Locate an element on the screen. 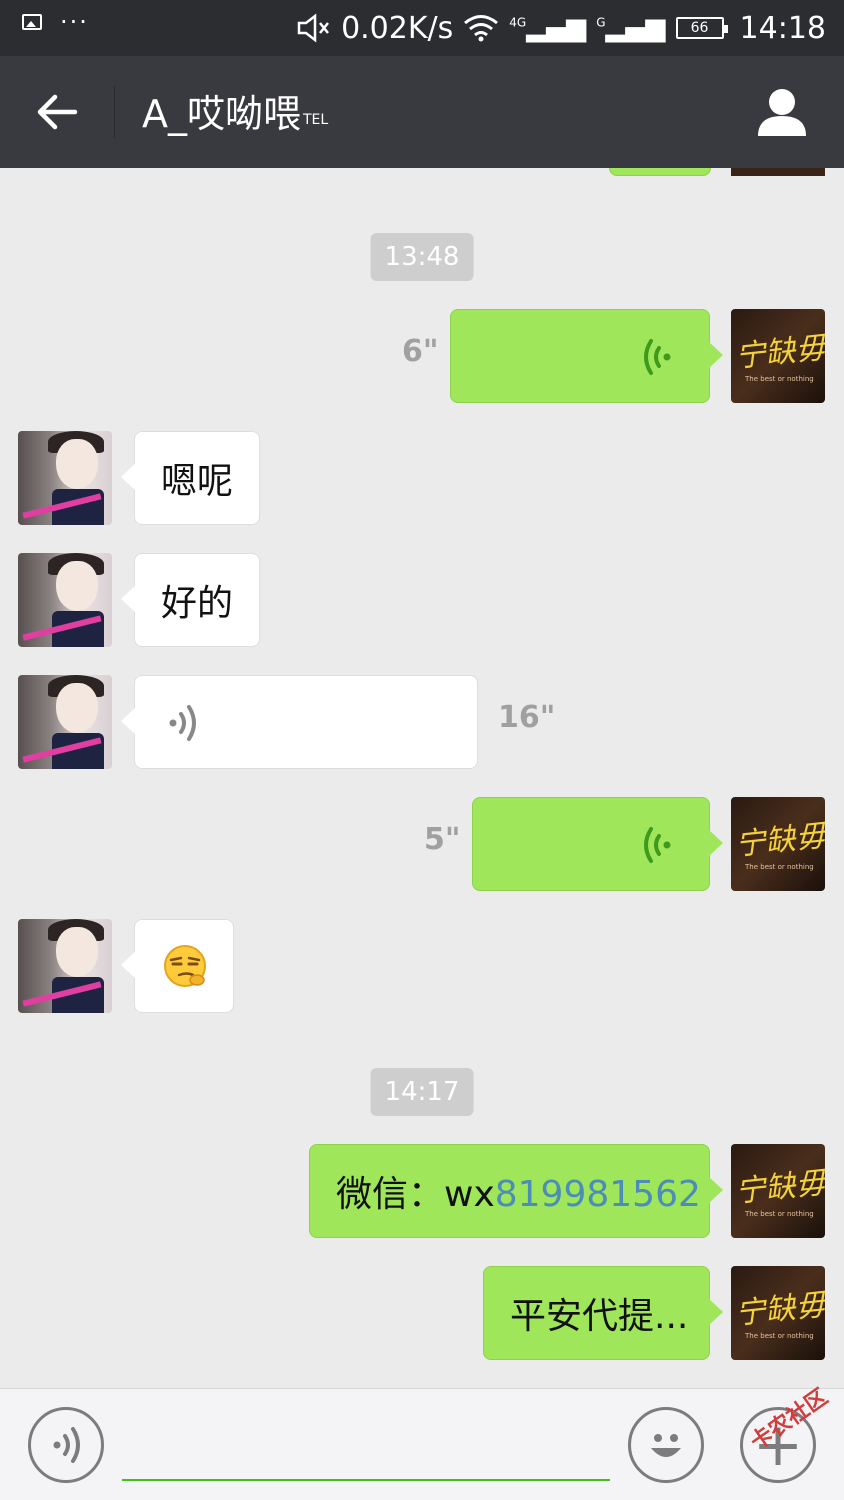 This screenshot has height=1500, width=844. network-speed: 0.02K/s is located at coordinates (397, 28).